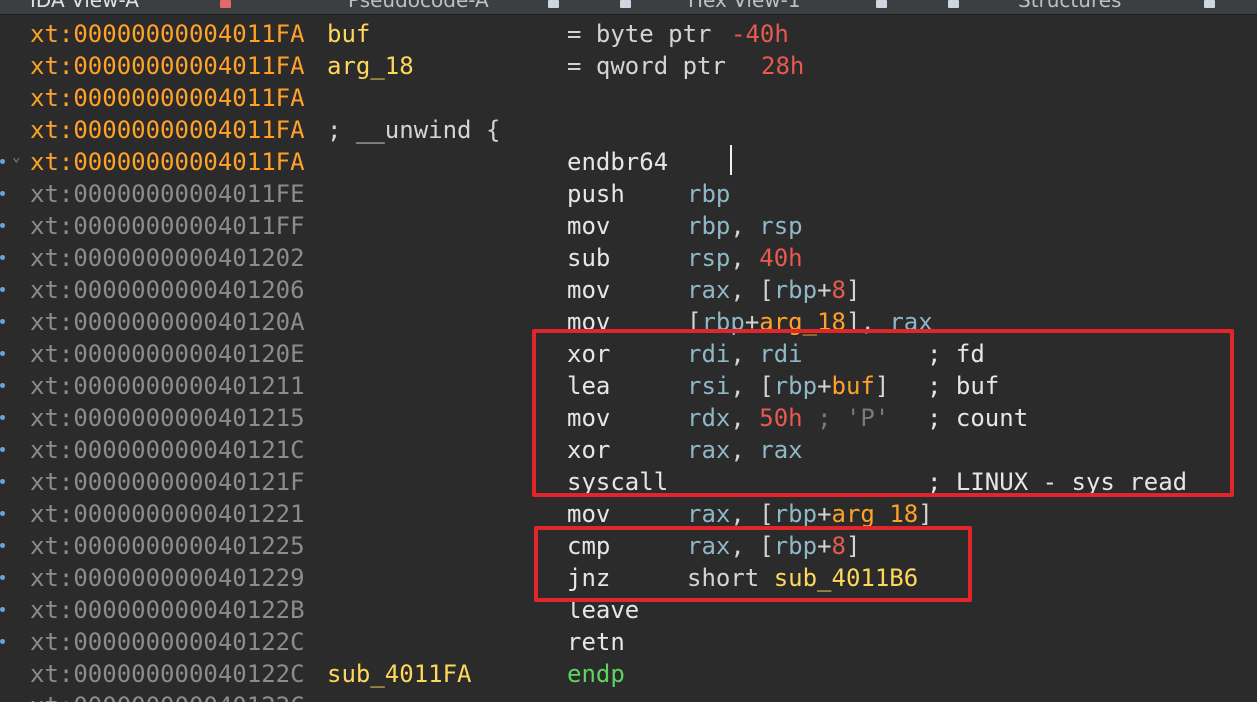  What do you see at coordinates (167, 514) in the screenshot?
I see `address: xt:0000000000401221` at bounding box center [167, 514].